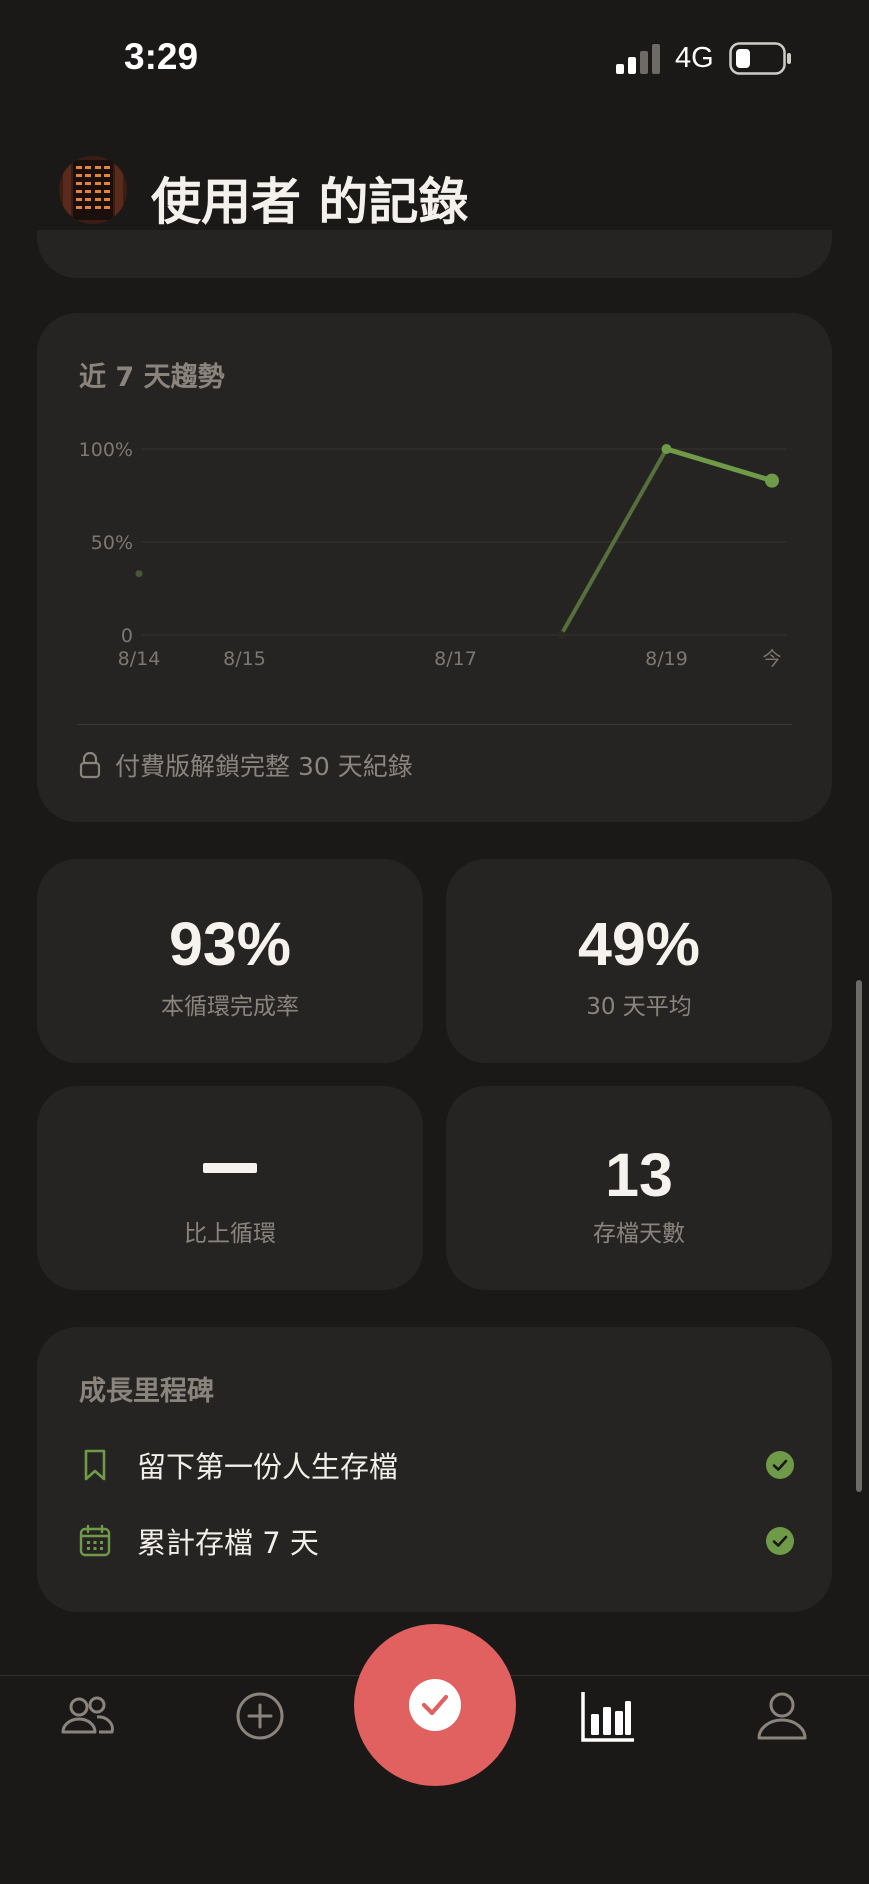 The width and height of the screenshot is (869, 1884). I want to click on stat-label: 30 天平均, so click(639, 1007).